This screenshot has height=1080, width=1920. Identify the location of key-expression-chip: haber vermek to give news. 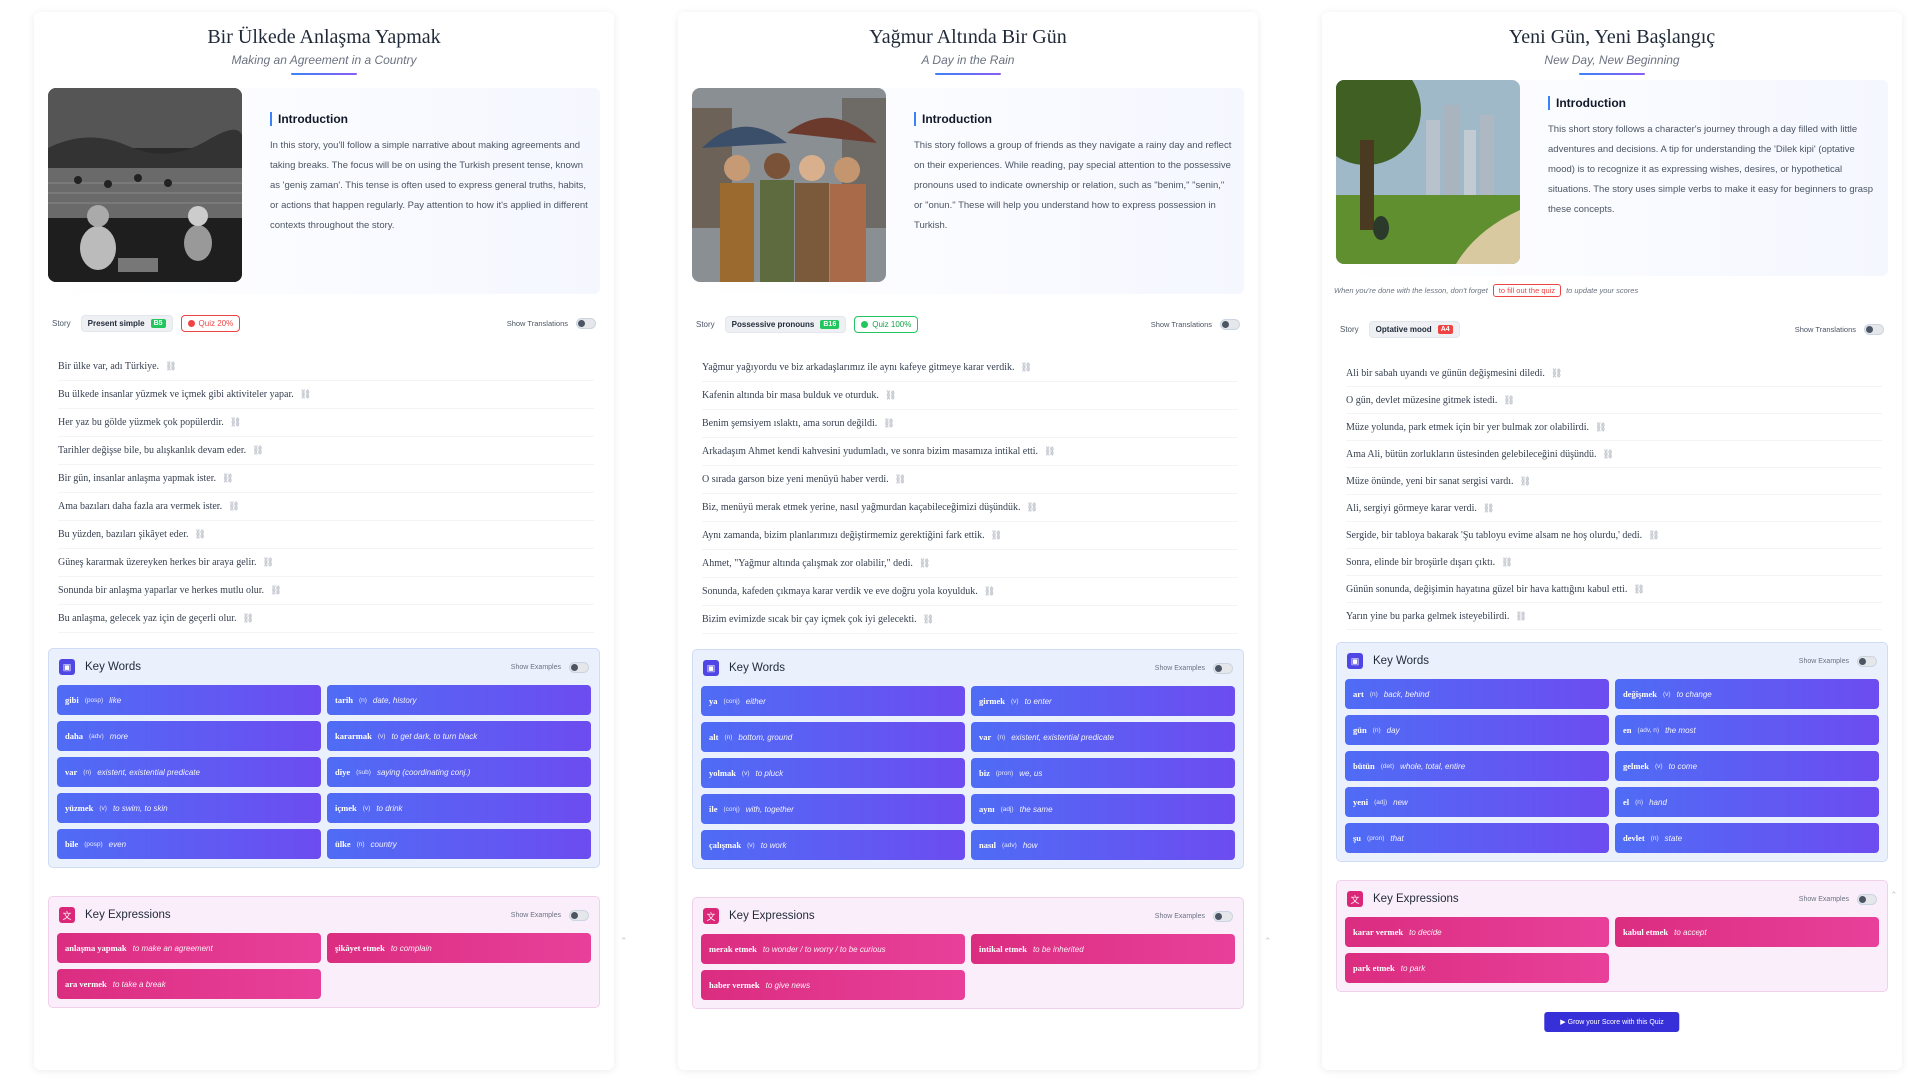
(833, 985).